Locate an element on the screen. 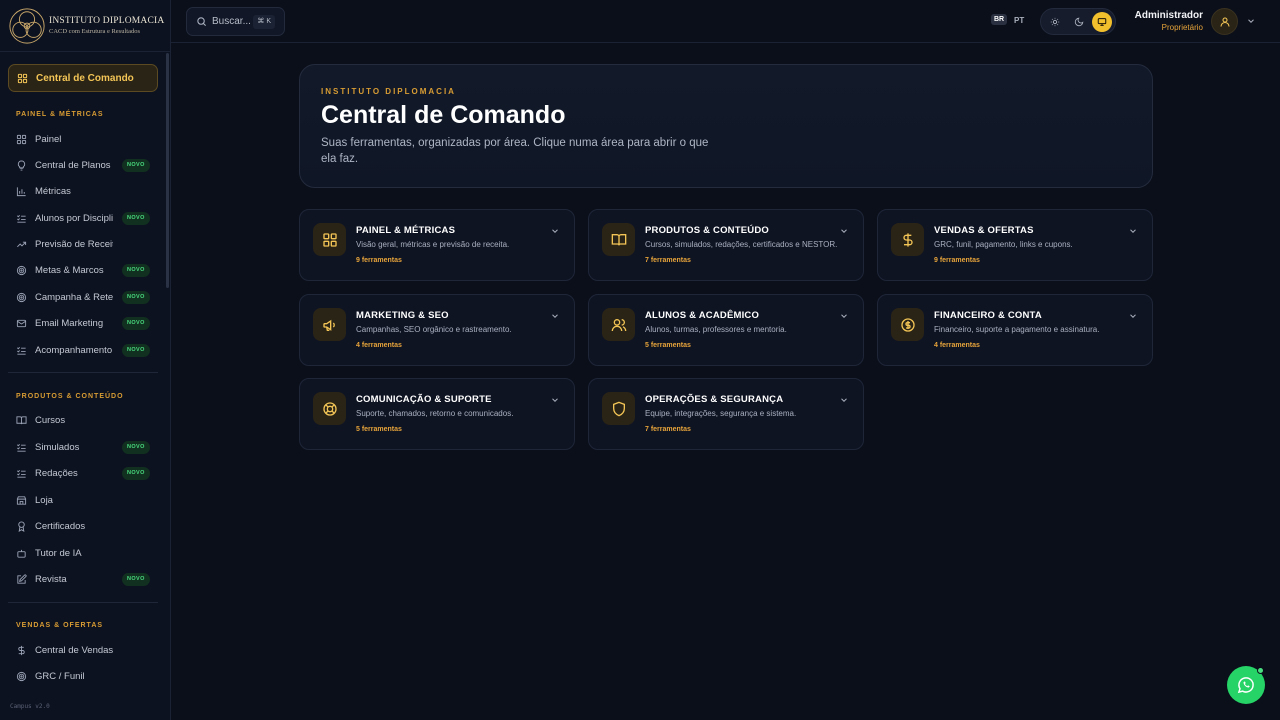 The width and height of the screenshot is (1280, 720). monitor-icon is located at coordinates (1102, 22).